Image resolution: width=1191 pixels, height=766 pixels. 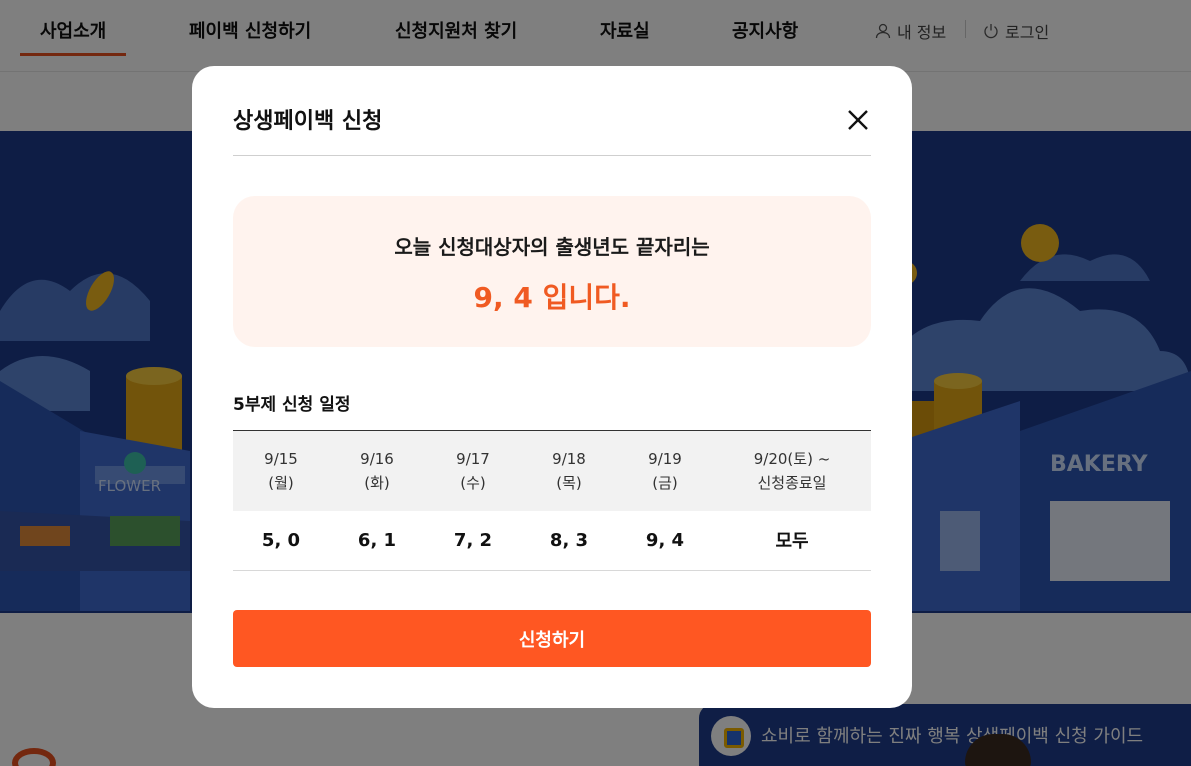 What do you see at coordinates (792, 470) in the screenshot?
I see `schedule-date-cell: 9/20(토) ~ 신청종료일` at bounding box center [792, 470].